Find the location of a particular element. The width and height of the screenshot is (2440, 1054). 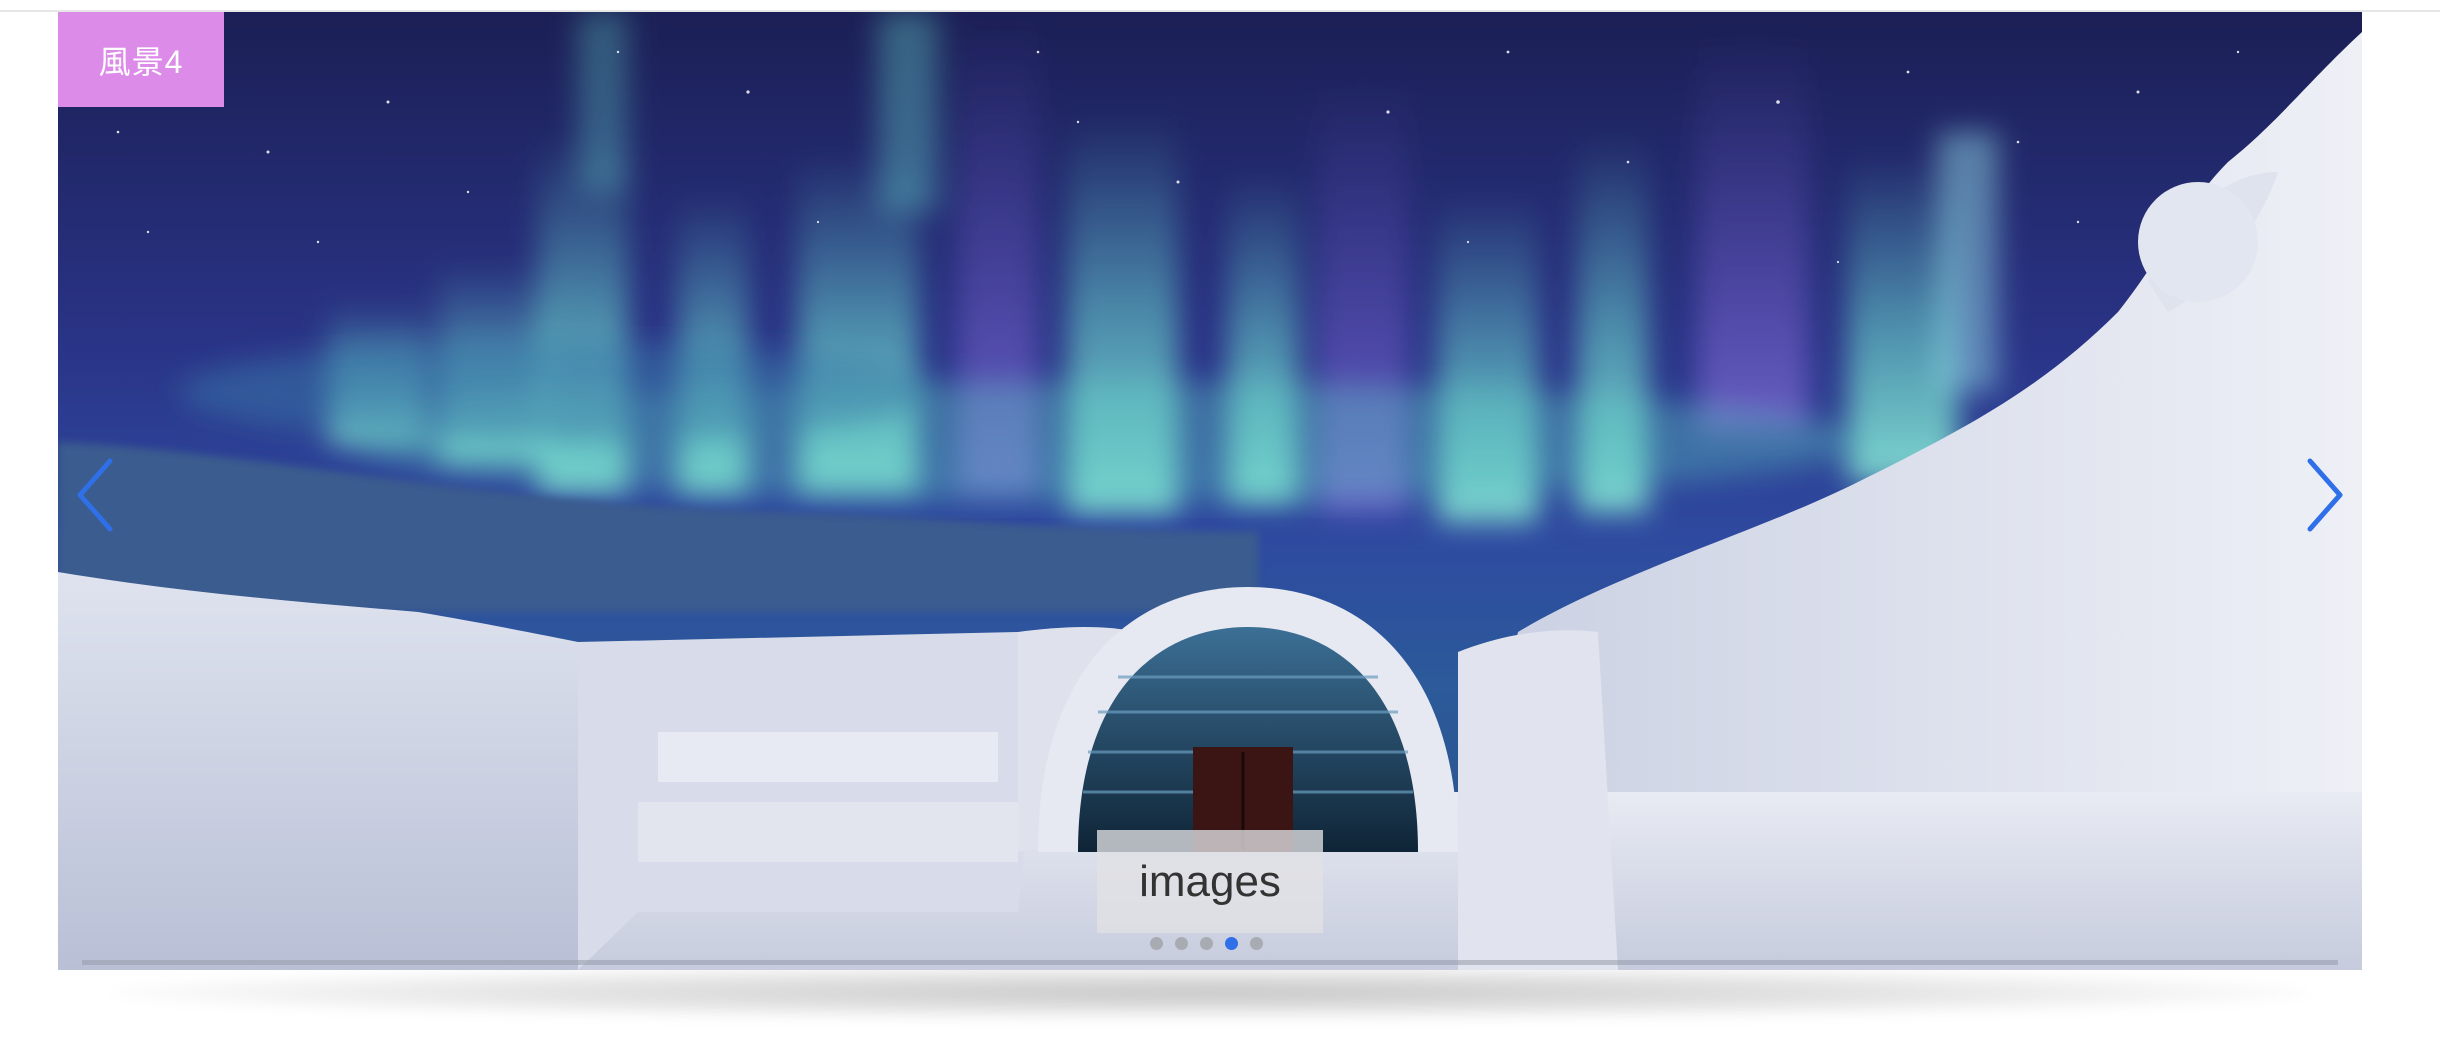

chevron-left-icon is located at coordinates (95, 495).